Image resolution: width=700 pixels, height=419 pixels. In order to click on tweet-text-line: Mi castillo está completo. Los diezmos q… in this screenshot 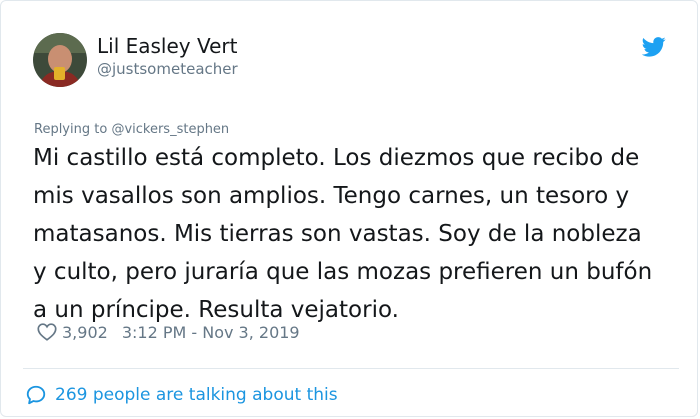, I will do `click(336, 158)`.